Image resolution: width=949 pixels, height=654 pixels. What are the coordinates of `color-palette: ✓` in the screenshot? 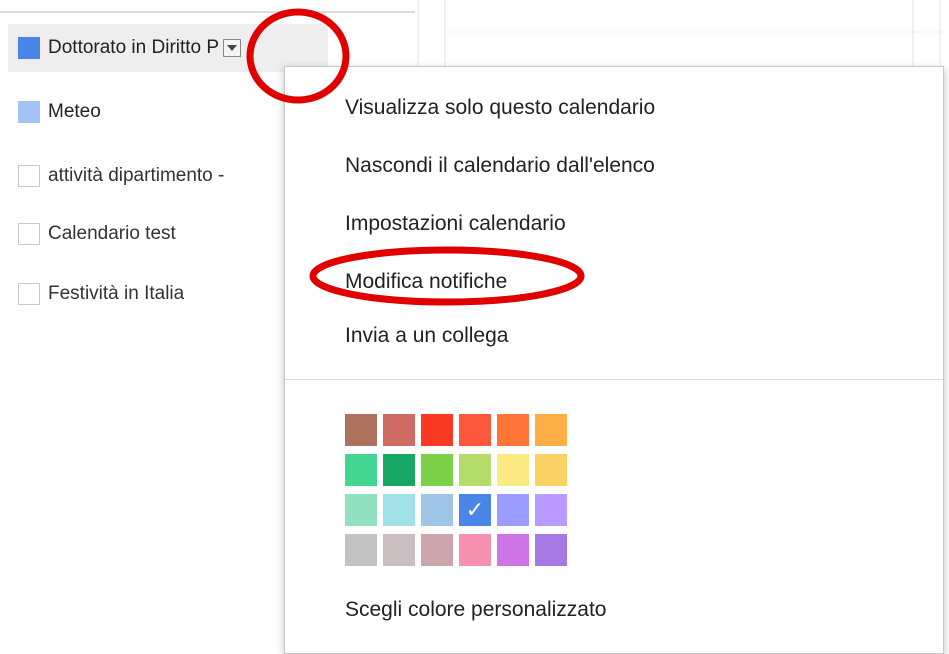 It's located at (465, 494).